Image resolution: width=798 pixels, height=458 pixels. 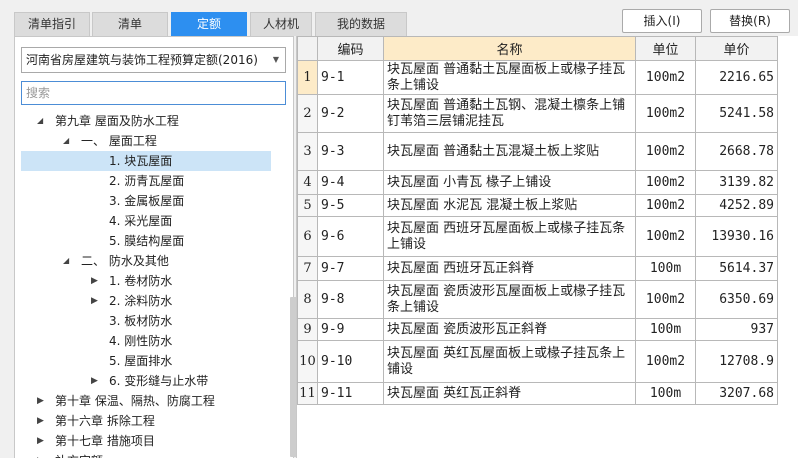 What do you see at coordinates (125, 261) in the screenshot?
I see `tree-node-label: 二、 防水及其他` at bounding box center [125, 261].